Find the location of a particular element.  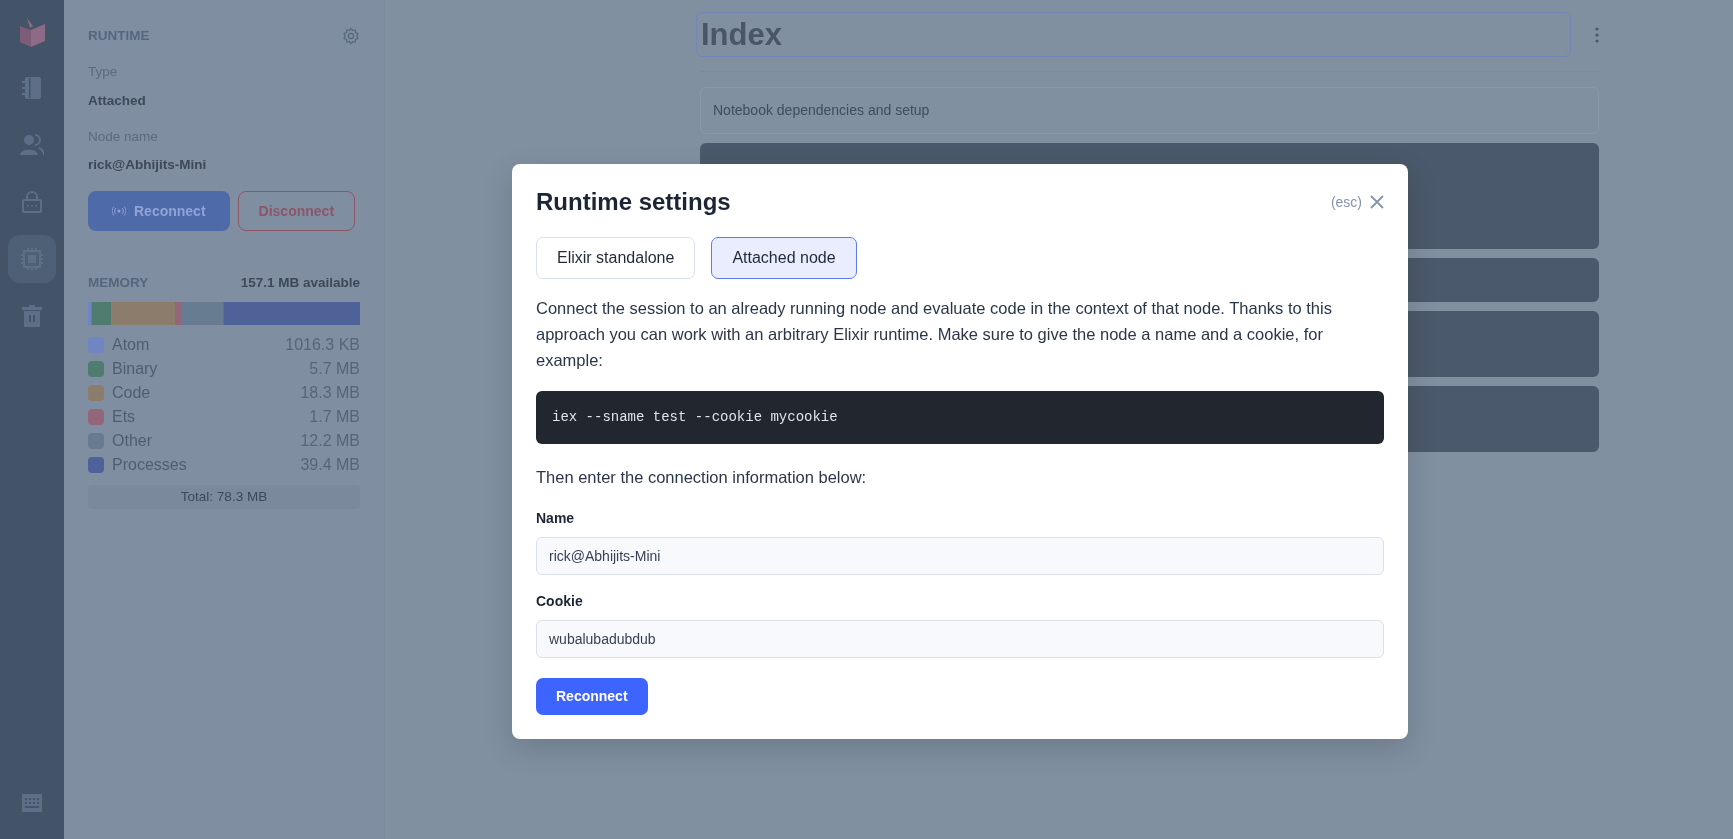

close-icon is located at coordinates (1377, 202).